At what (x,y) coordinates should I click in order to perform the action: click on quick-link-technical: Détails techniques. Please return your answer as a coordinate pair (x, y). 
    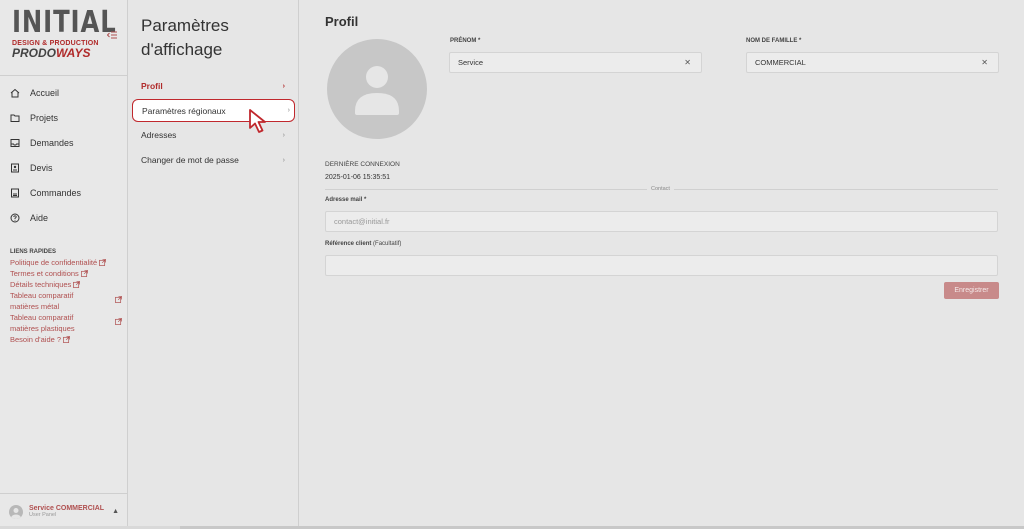
    Looking at the image, I should click on (66, 284).